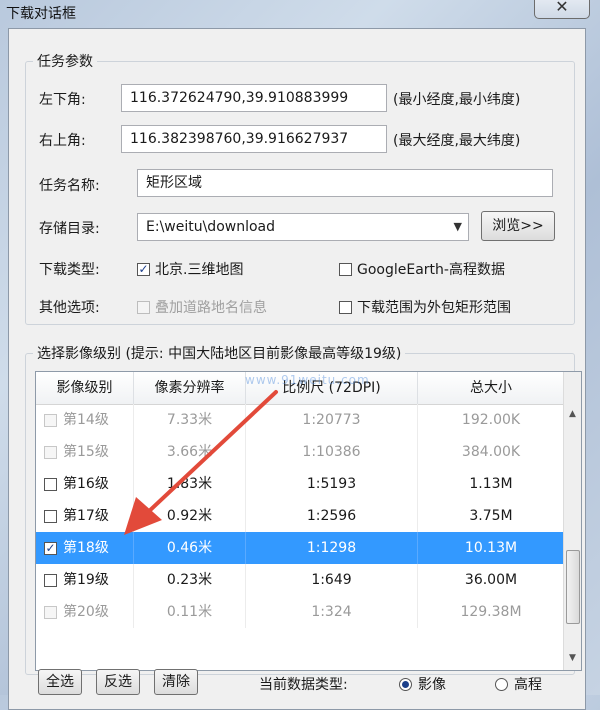  What do you see at coordinates (85, 388) in the screenshot?
I see `col-header-level: 影像级别` at bounding box center [85, 388].